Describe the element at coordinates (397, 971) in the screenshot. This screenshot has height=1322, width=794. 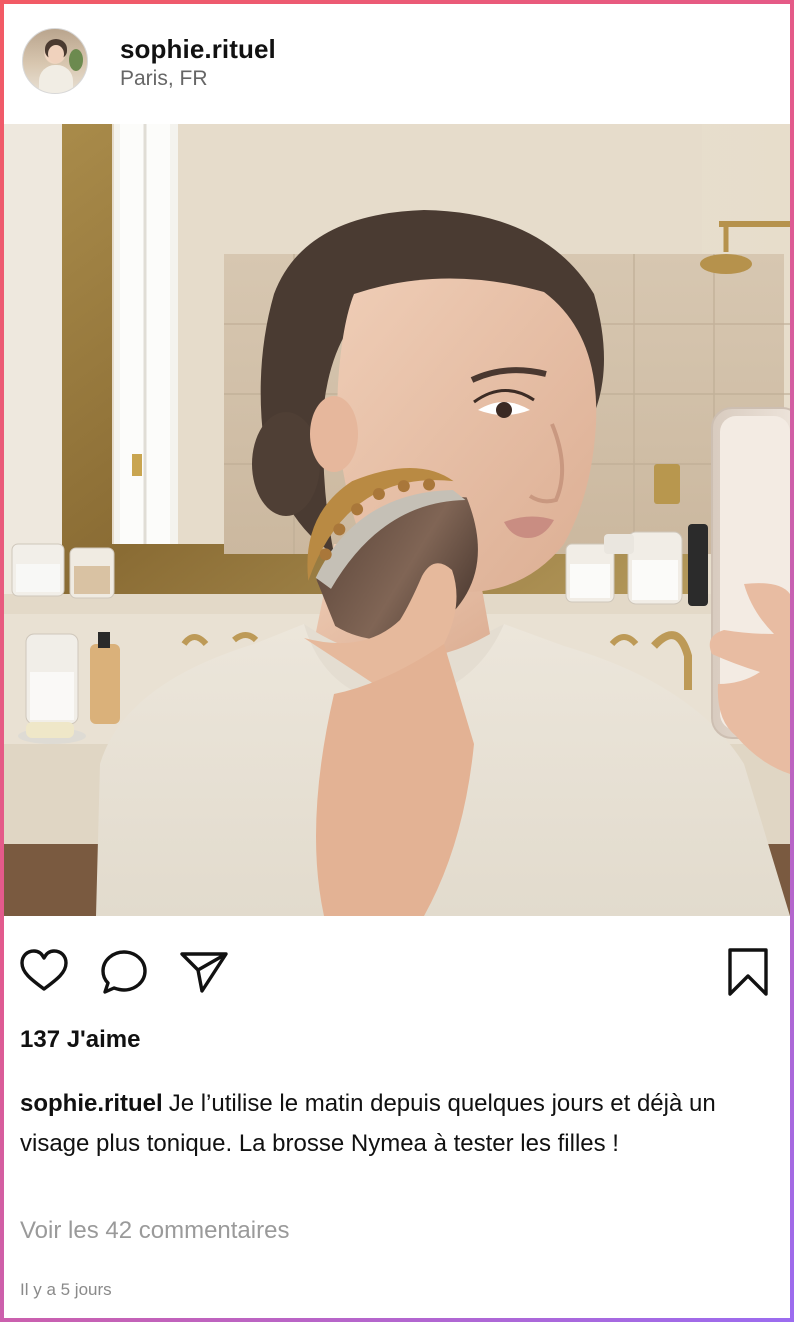
I see `action-bar` at that location.